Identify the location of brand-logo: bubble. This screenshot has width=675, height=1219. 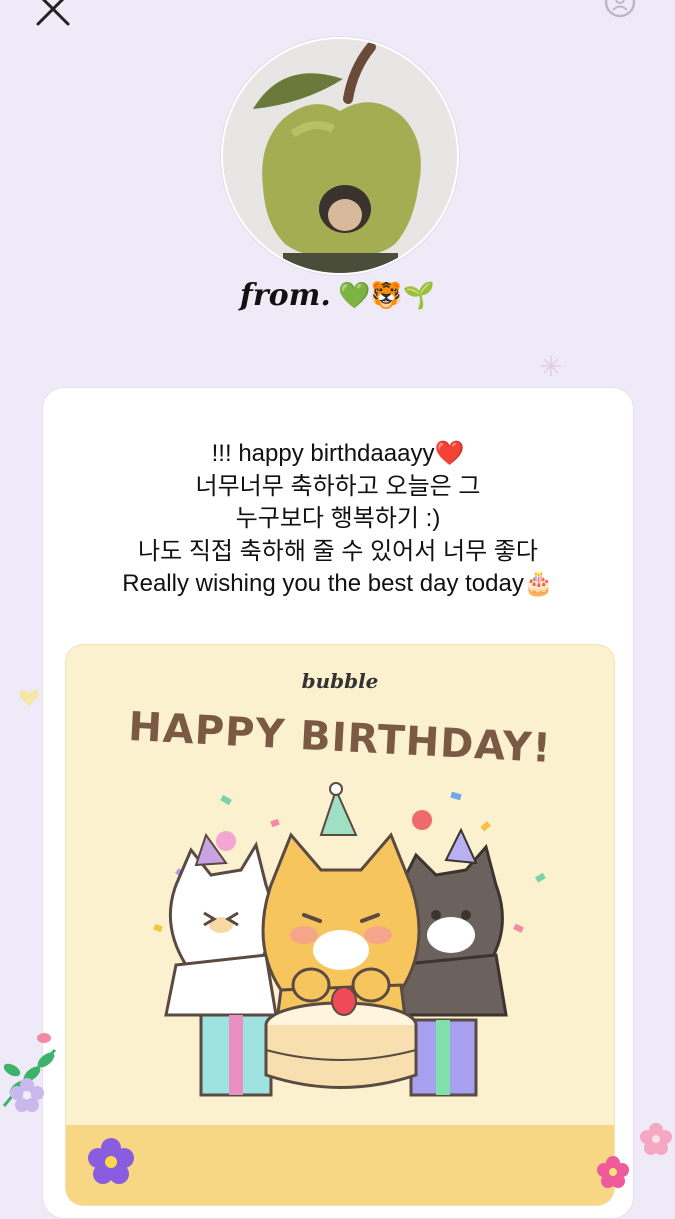
(340, 681).